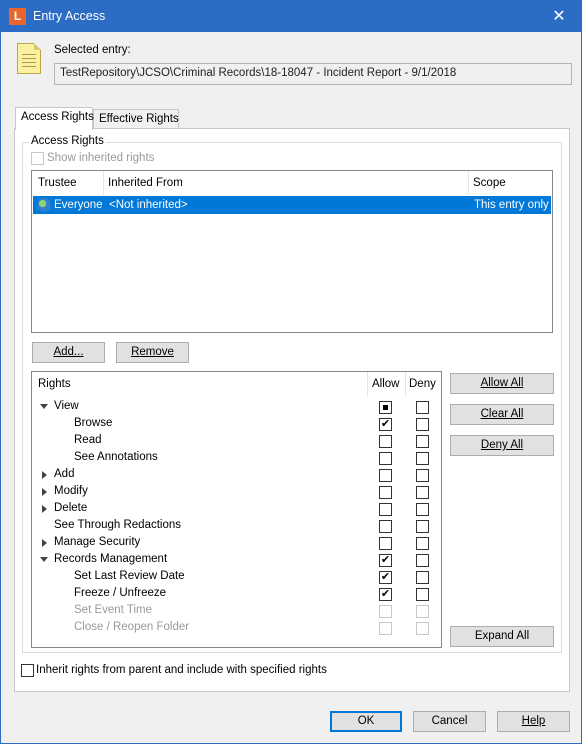  What do you see at coordinates (64, 474) in the screenshot?
I see `rights-row-label: Add` at bounding box center [64, 474].